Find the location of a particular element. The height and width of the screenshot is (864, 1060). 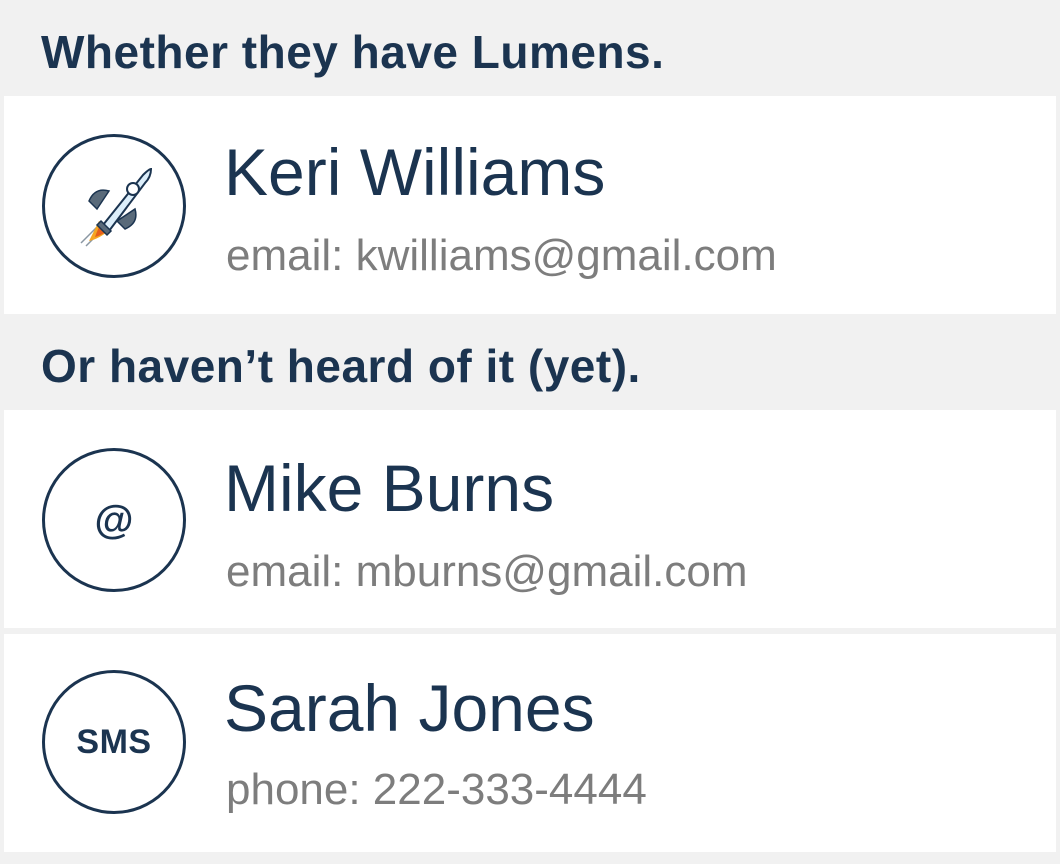

contact-name: Keri Williams is located at coordinates (415, 172).